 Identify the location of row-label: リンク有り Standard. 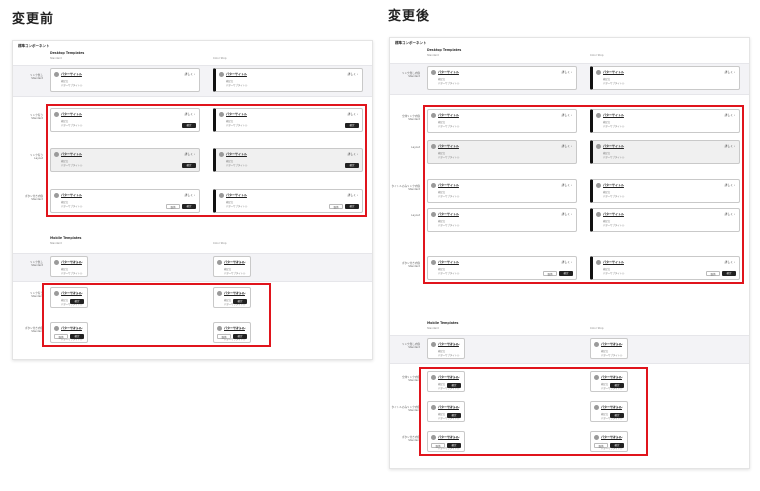
(36, 117).